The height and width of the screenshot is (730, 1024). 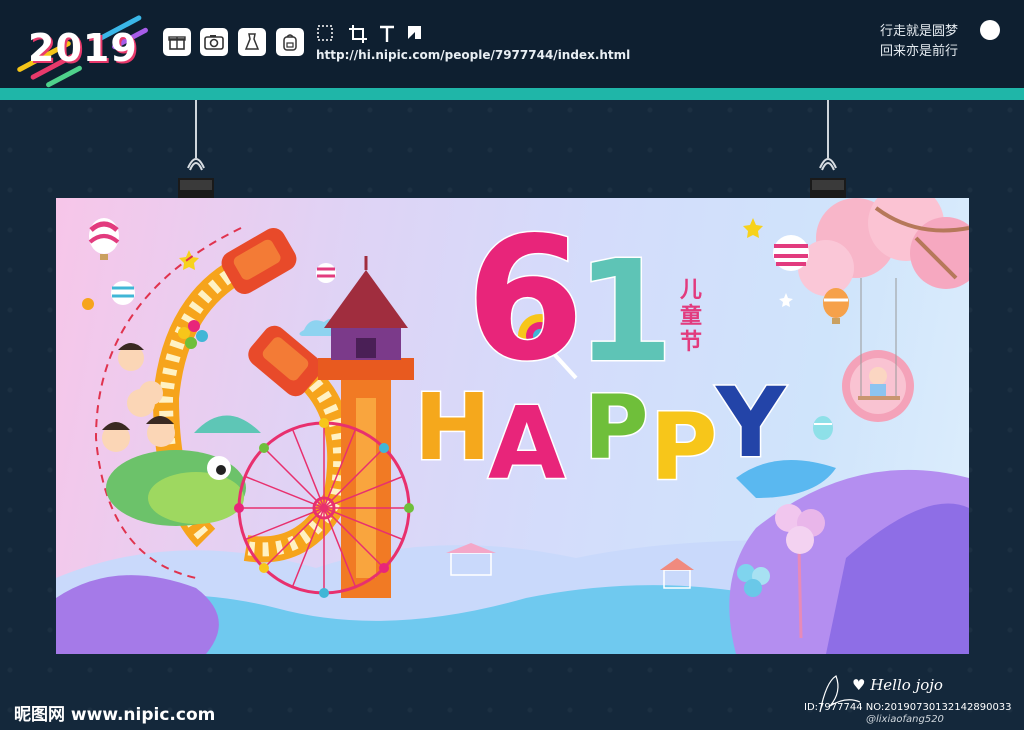 I want to click on number-six: 6, so click(x=524, y=300).